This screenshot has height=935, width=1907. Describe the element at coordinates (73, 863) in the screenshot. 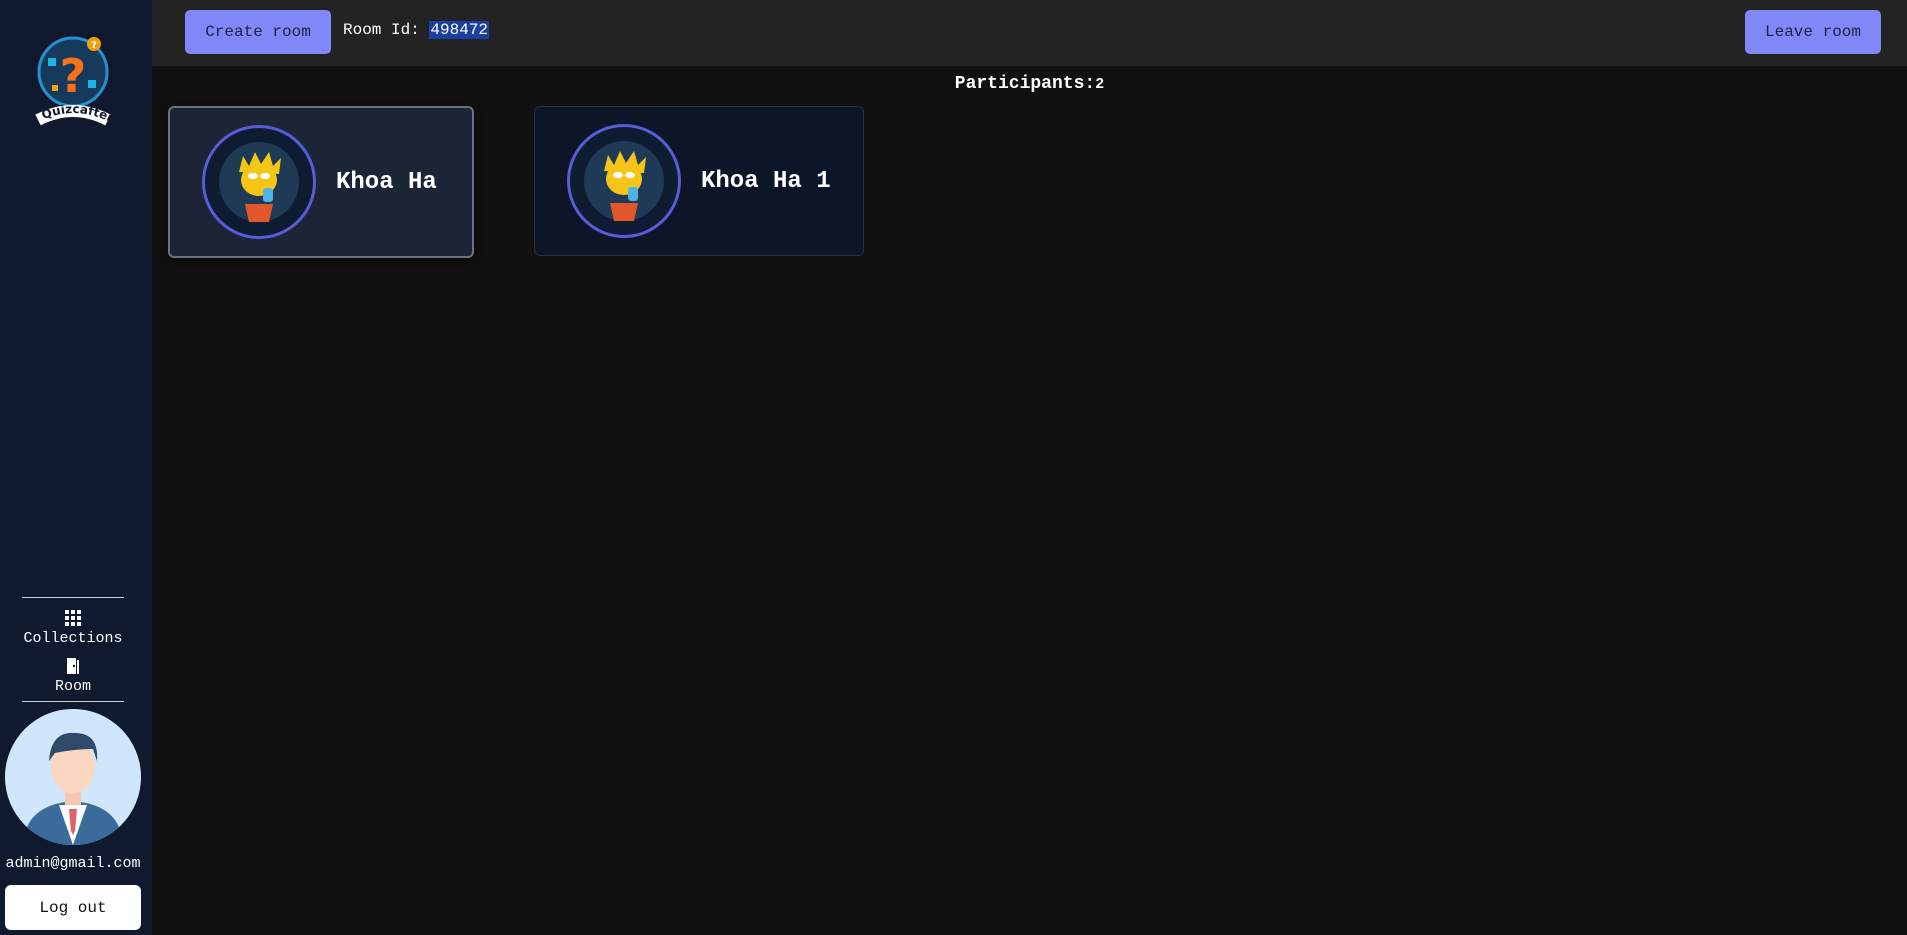

I see `user-email: admin@gmail.com` at that location.